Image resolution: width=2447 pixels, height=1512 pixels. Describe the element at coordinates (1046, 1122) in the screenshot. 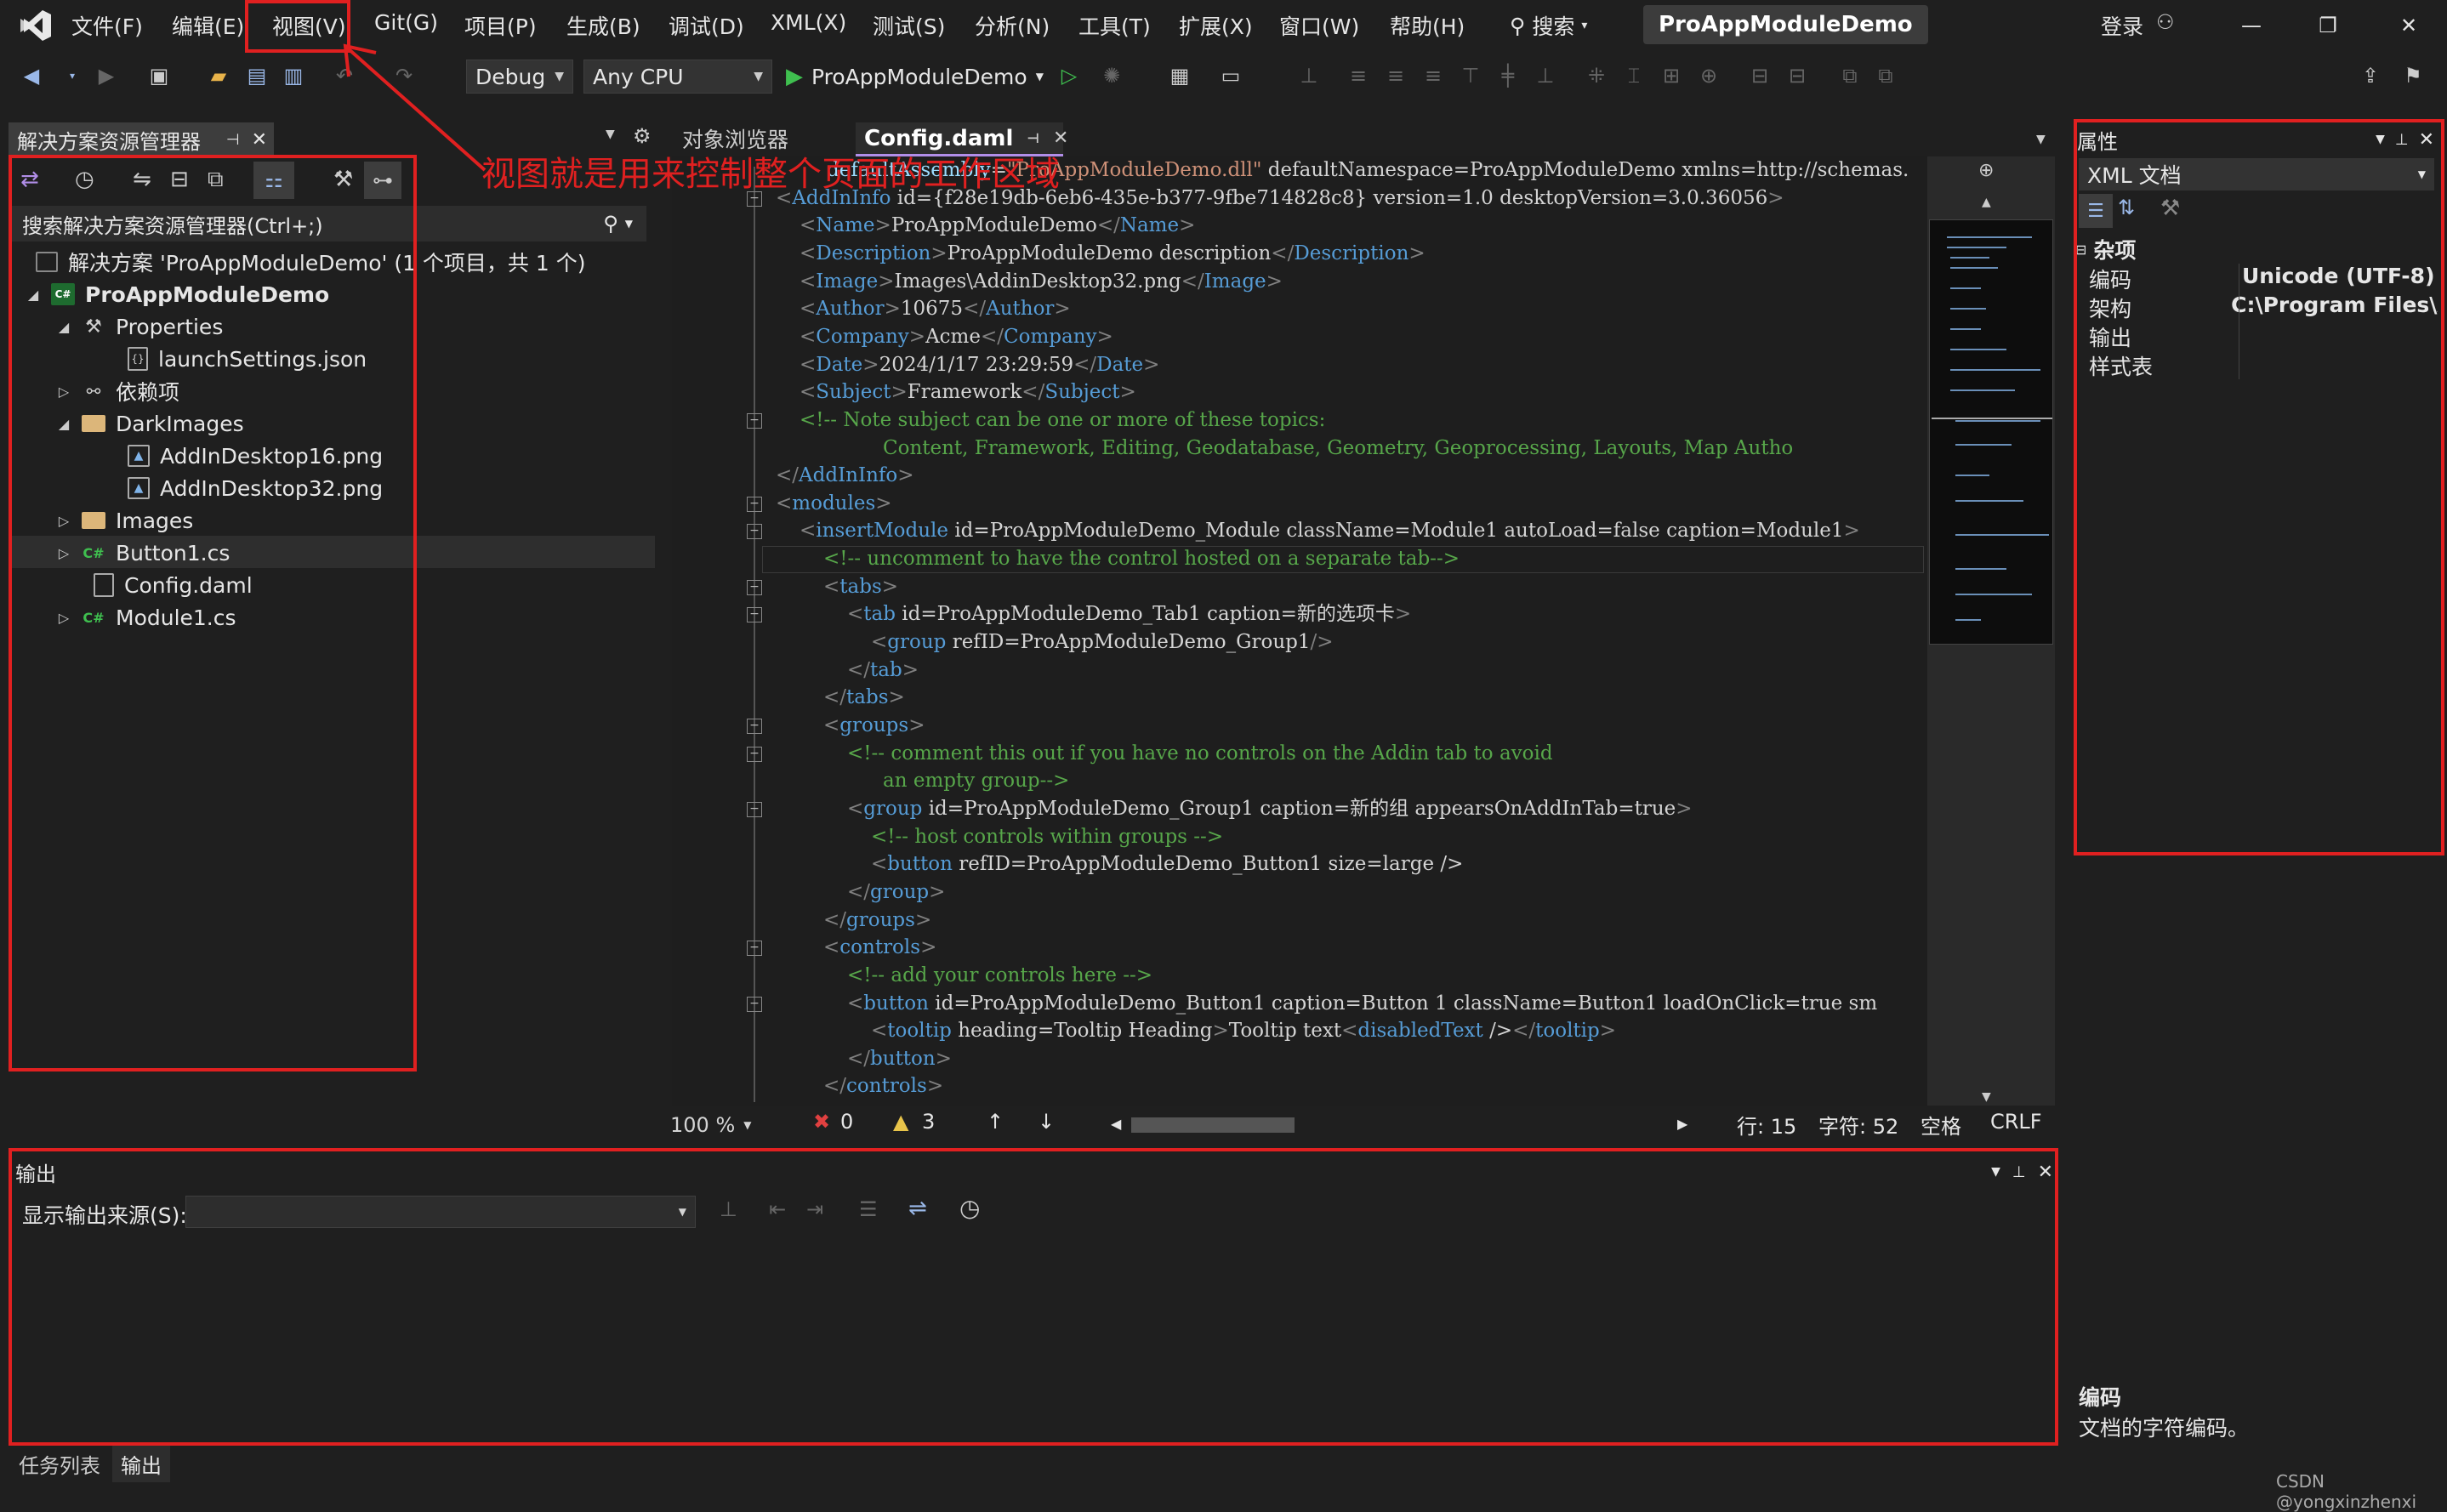

I see `next-issue-icon: ↓` at that location.